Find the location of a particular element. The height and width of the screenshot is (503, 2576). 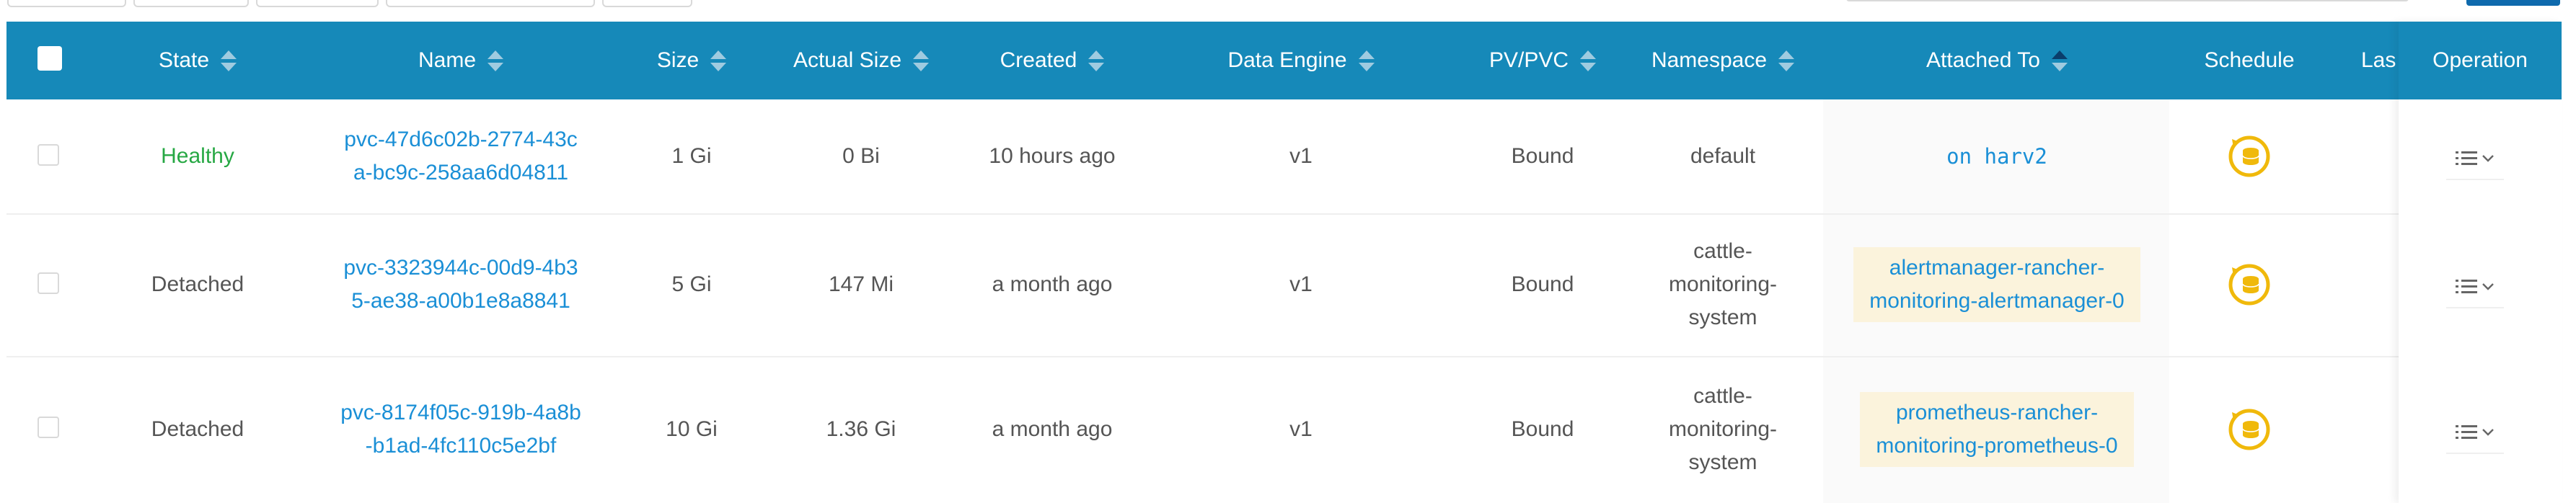

volume-name-line: pvc-8174f05c-919b-4a8b is located at coordinates (460, 412).